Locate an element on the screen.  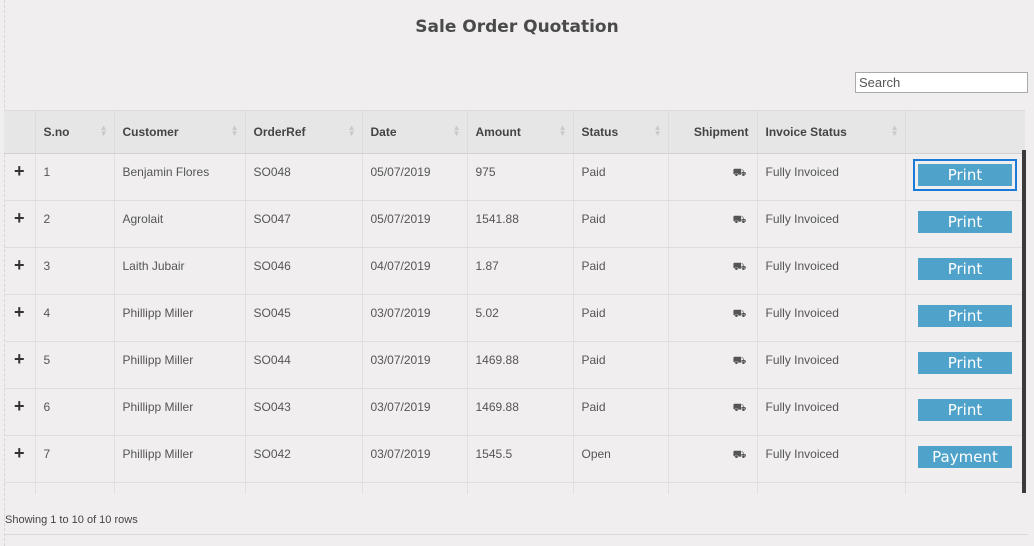
payment-button: Payment is located at coordinates (965, 456).